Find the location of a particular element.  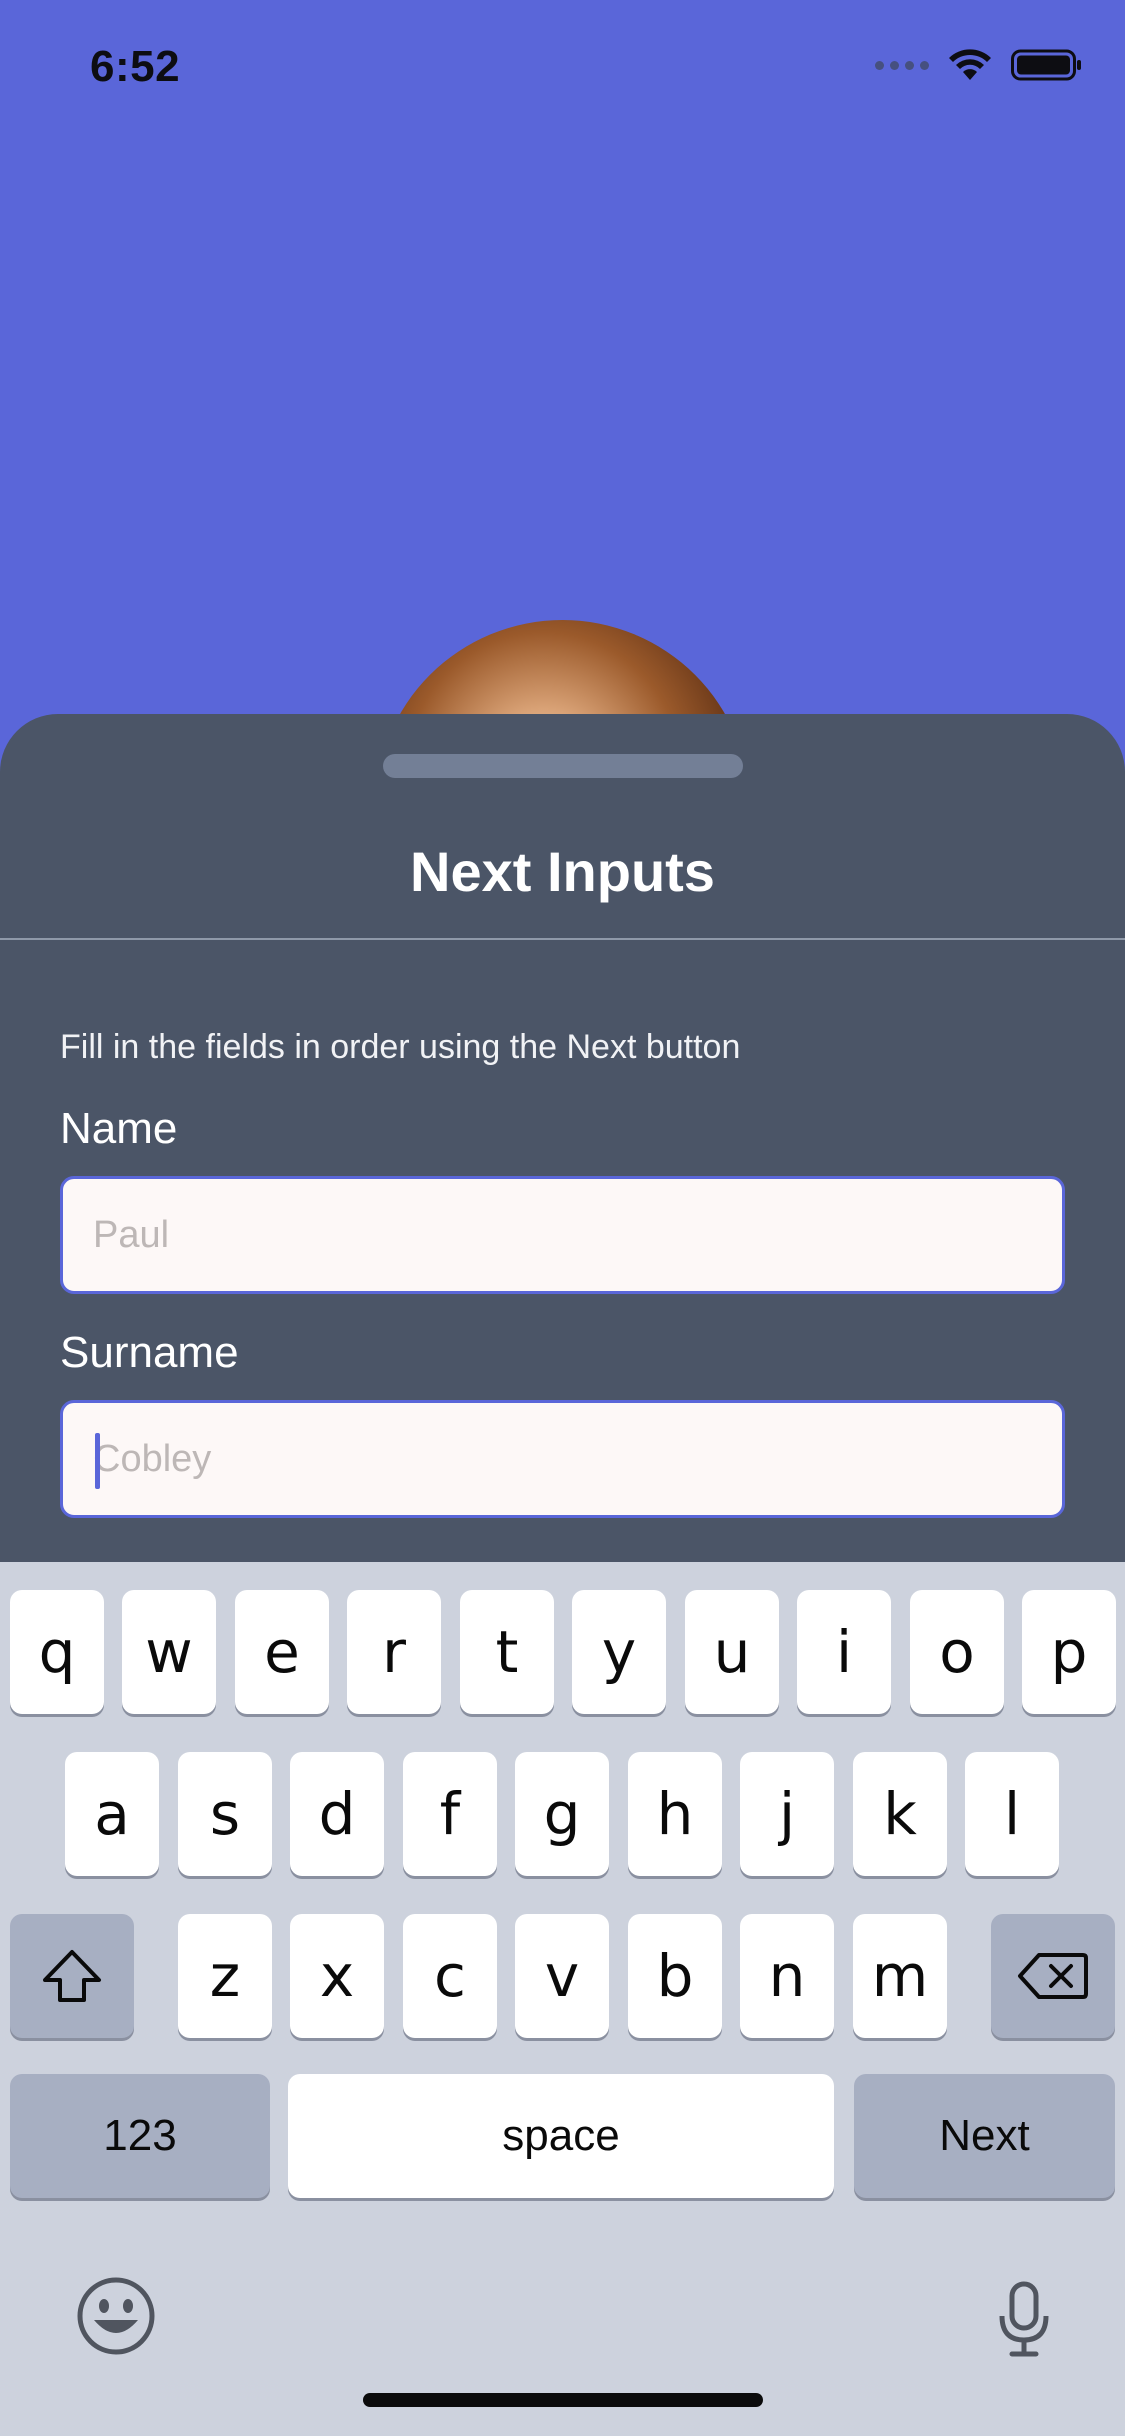

shift-key is located at coordinates (72, 1976).